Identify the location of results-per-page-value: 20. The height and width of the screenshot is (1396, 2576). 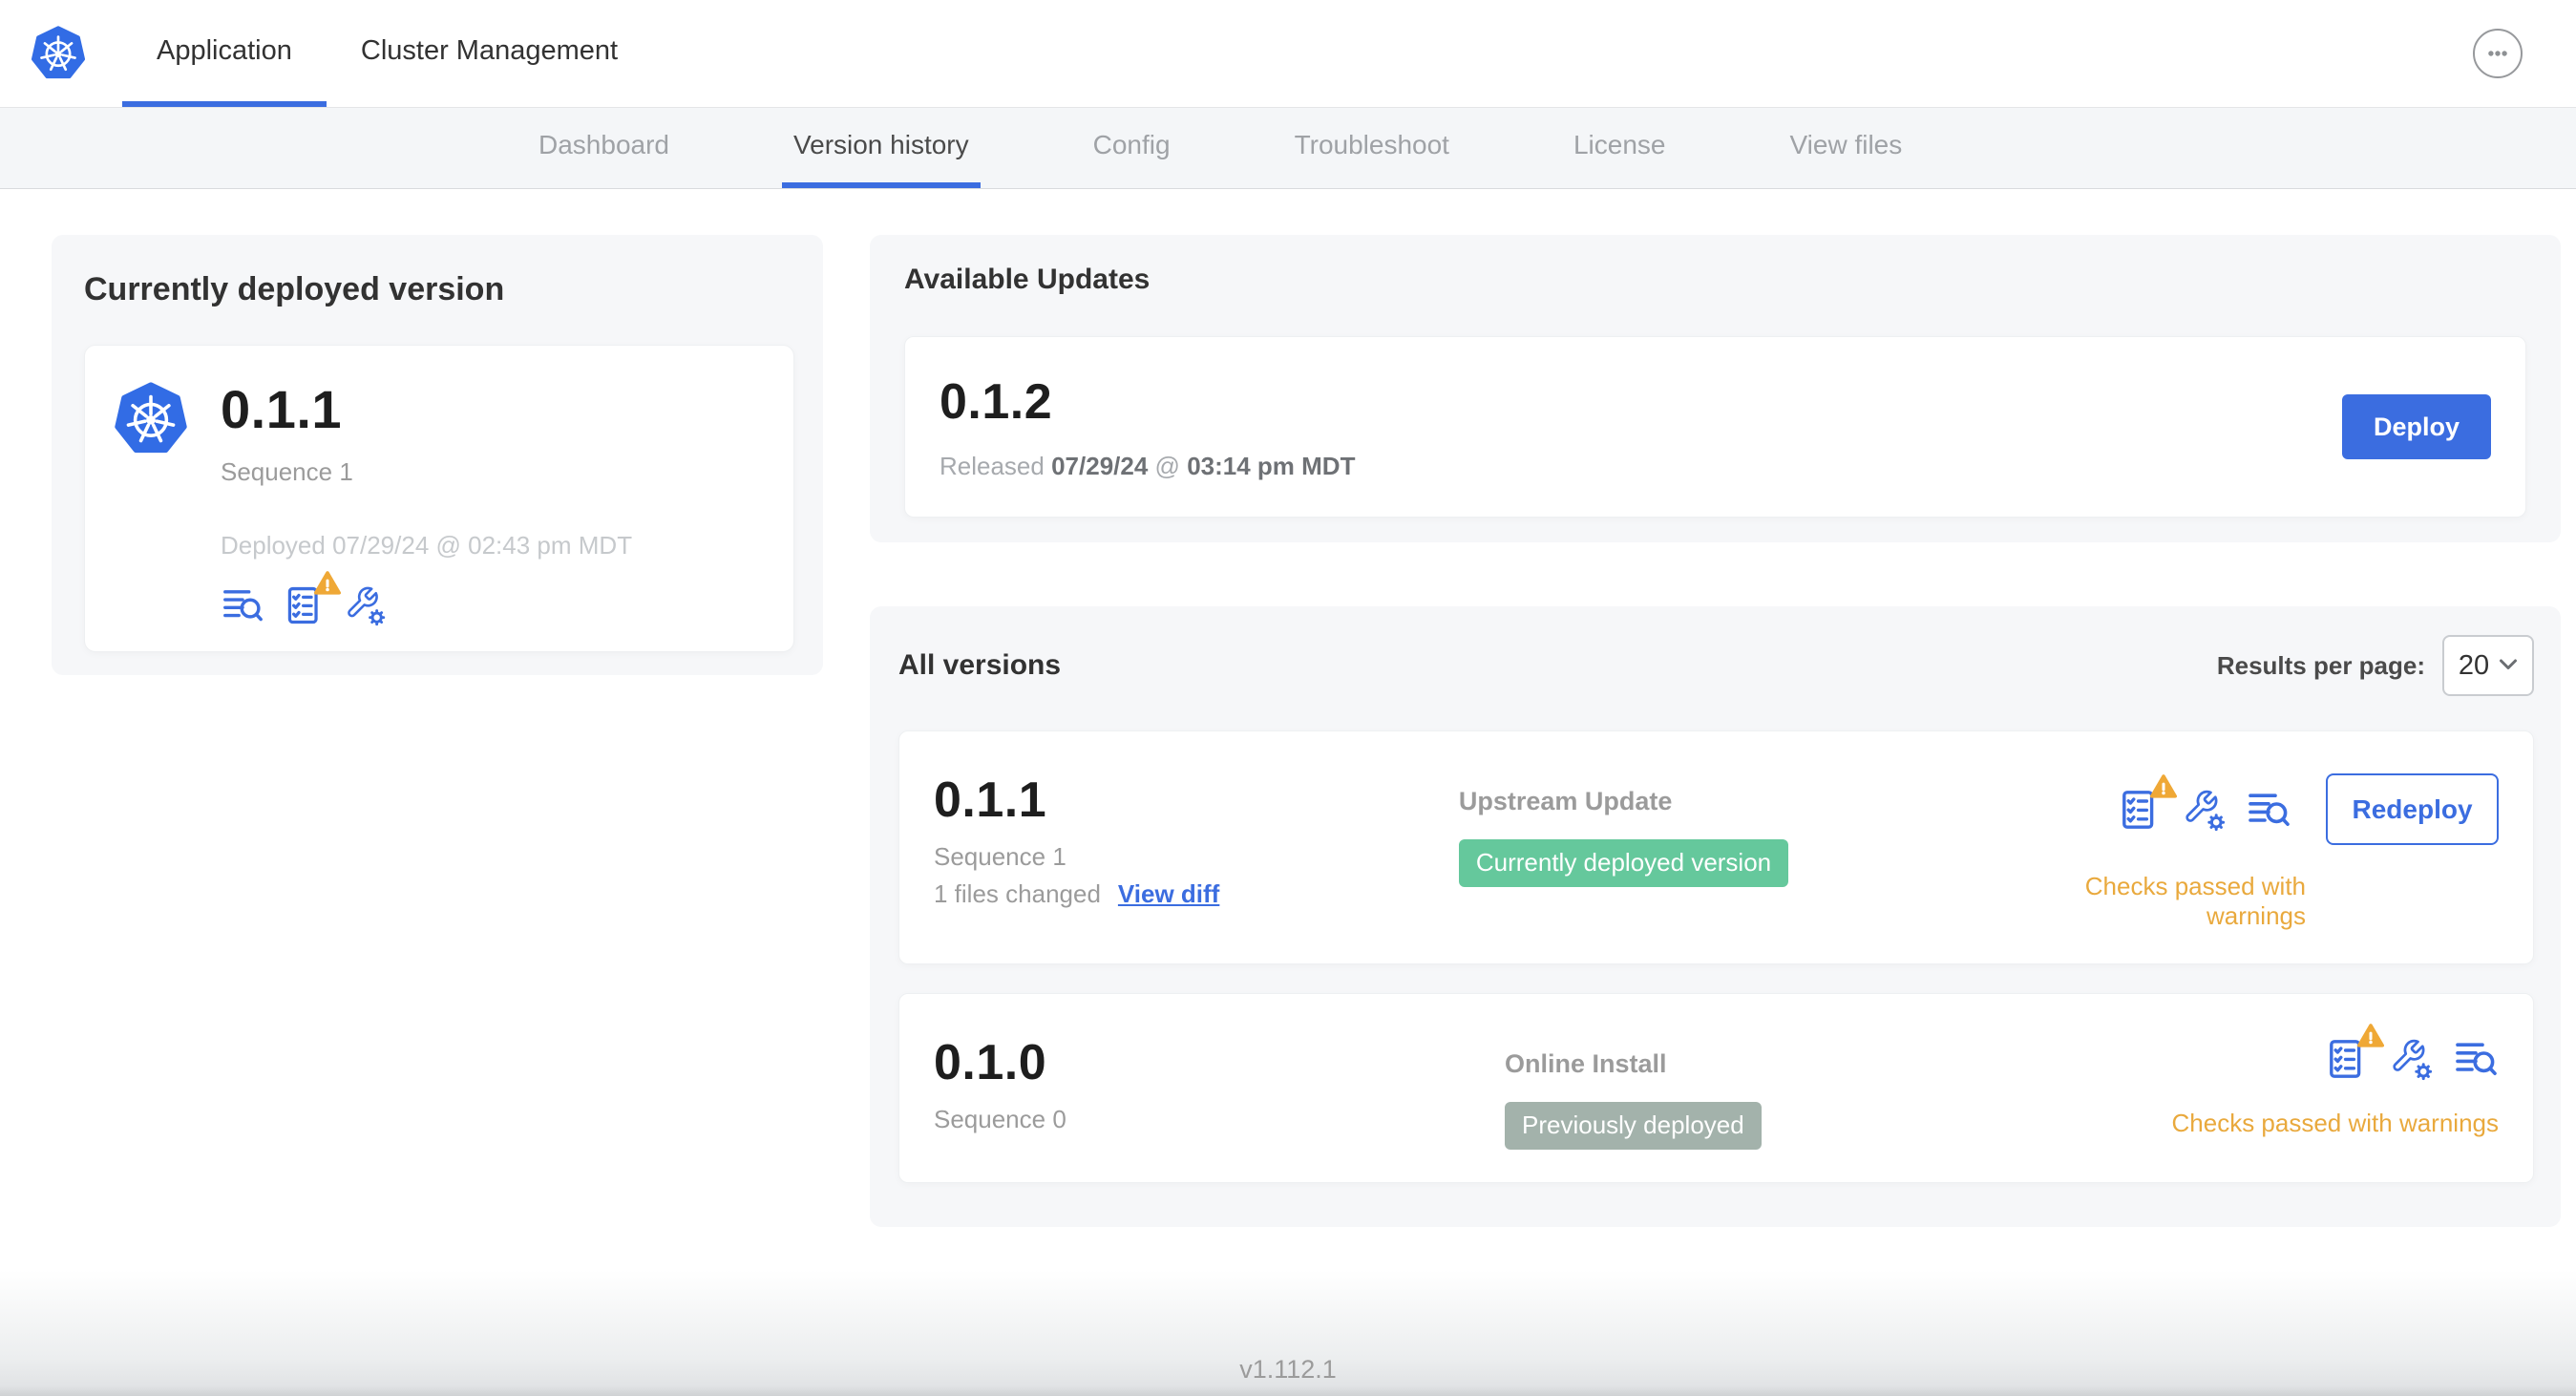
(2474, 665).